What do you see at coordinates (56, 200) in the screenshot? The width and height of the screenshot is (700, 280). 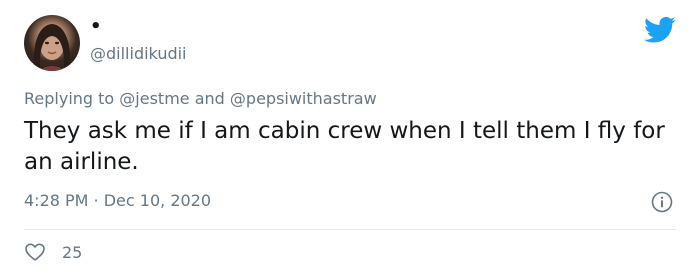 I see `tweet-time: 4:28 PM` at bounding box center [56, 200].